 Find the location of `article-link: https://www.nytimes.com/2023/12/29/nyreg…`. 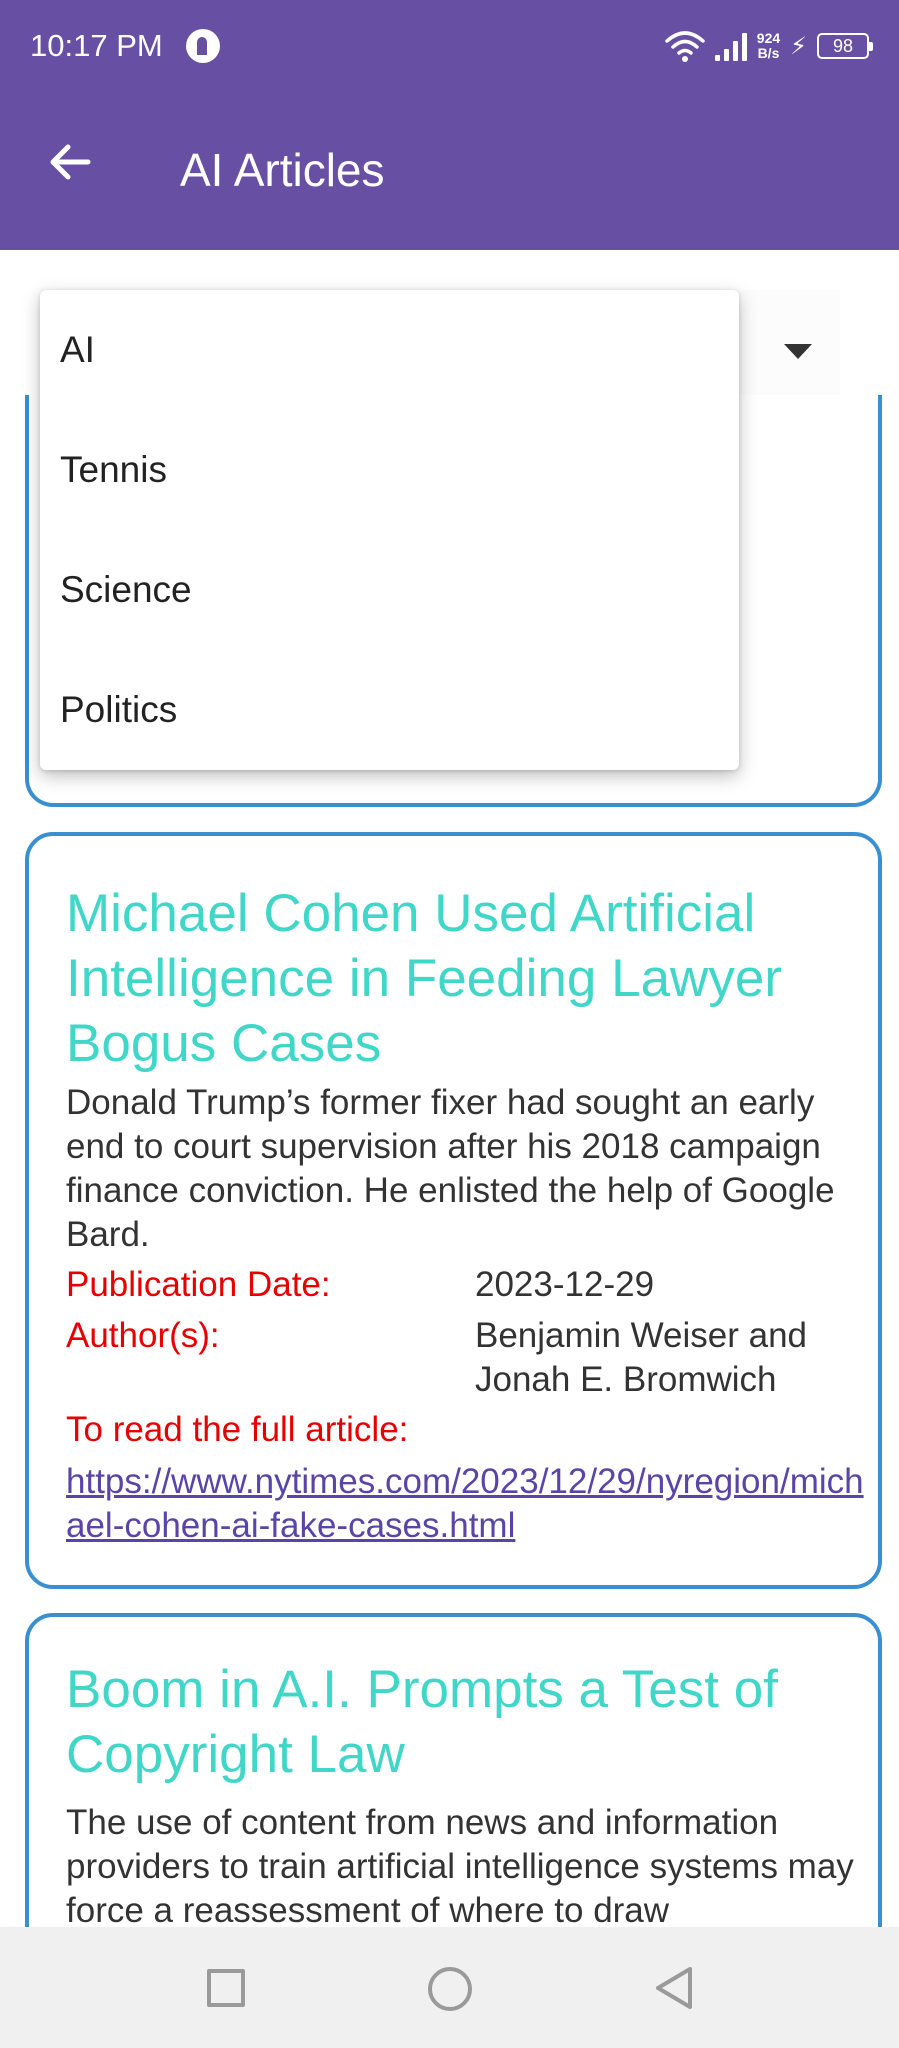

article-link: https://www.nytimes.com/2023/12/29/nyreg… is located at coordinates (466, 1504).